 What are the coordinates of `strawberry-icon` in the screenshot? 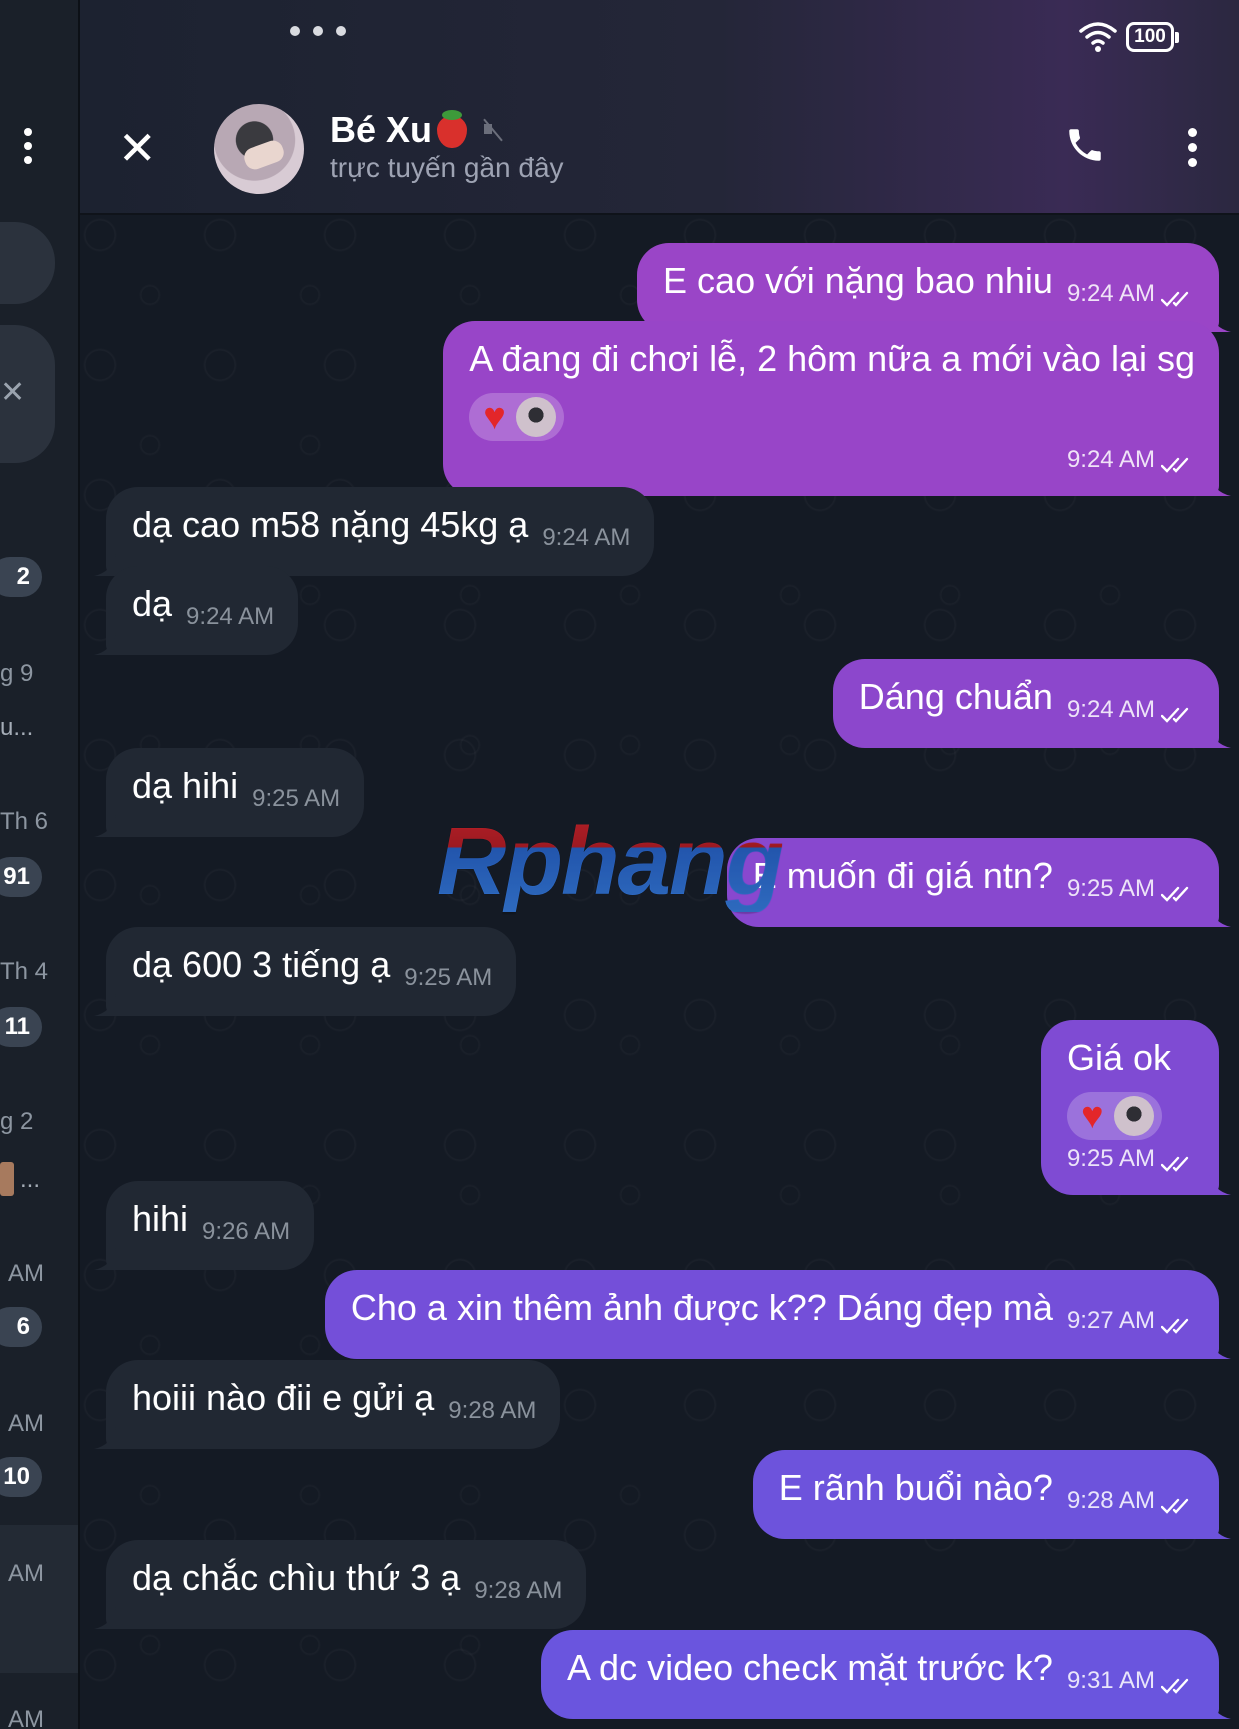 It's located at (451, 128).